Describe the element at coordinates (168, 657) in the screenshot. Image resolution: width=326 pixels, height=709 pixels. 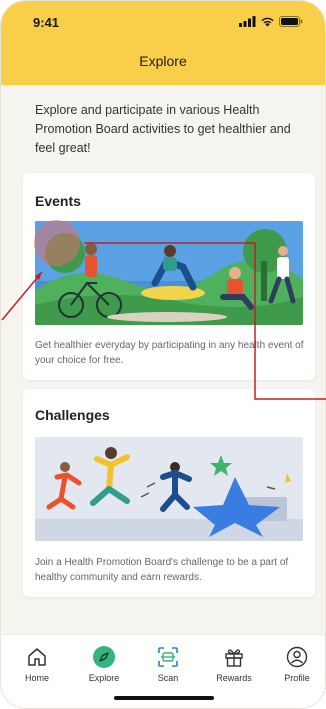
I see `scan-icon` at that location.